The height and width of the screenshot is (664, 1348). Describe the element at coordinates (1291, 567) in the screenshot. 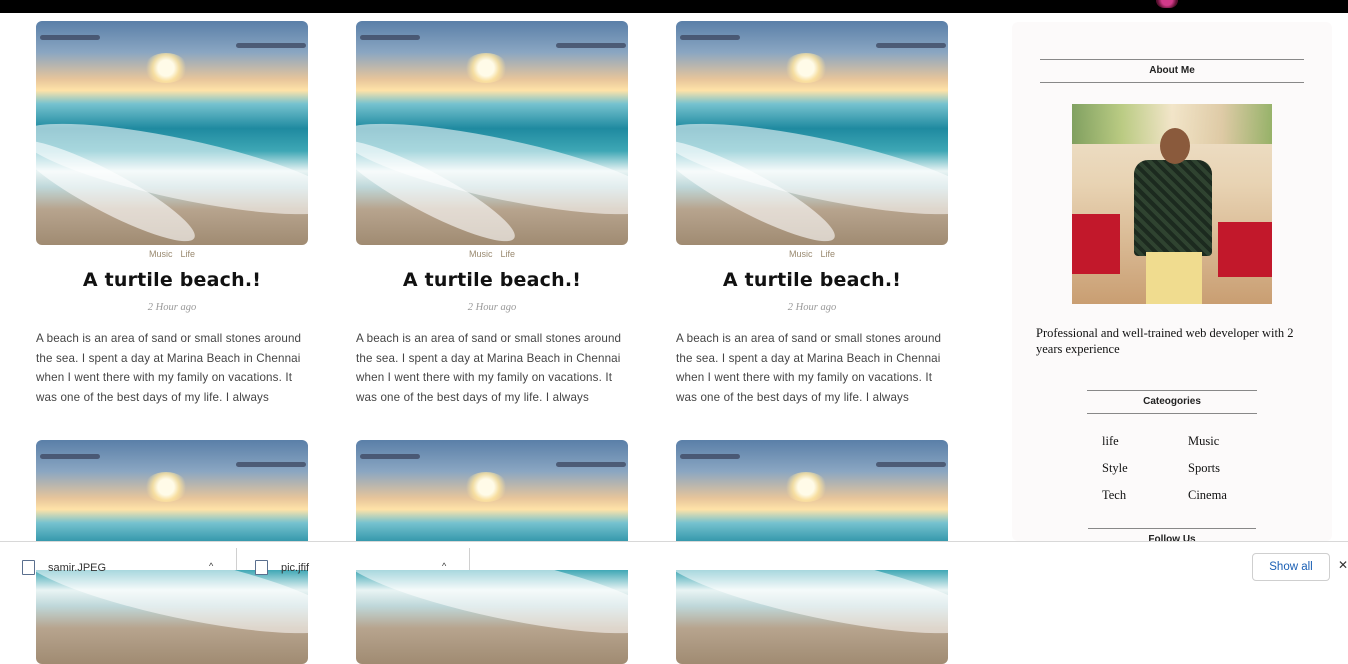

I see `show-all-button: Show all` at that location.